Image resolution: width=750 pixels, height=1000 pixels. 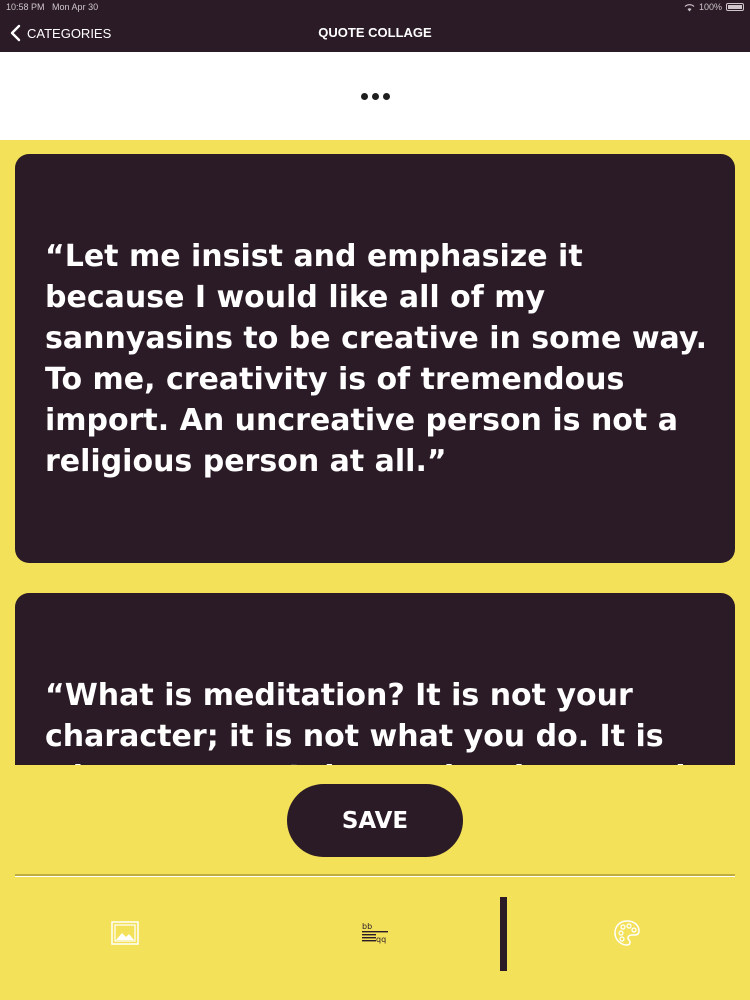 I want to click on more-options-button, so click(x=375, y=96).